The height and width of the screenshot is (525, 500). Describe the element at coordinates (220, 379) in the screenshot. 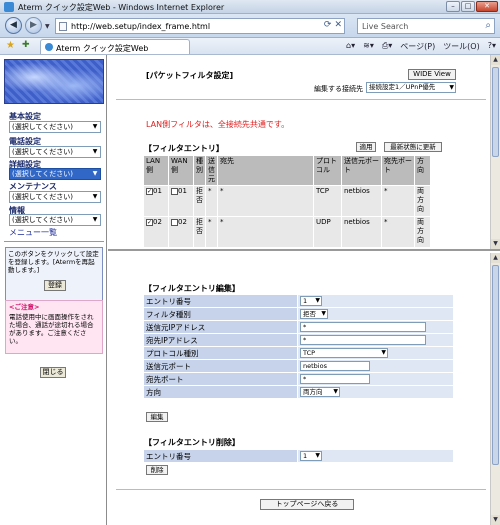

I see `dst-port-label: 宛先ポート` at that location.